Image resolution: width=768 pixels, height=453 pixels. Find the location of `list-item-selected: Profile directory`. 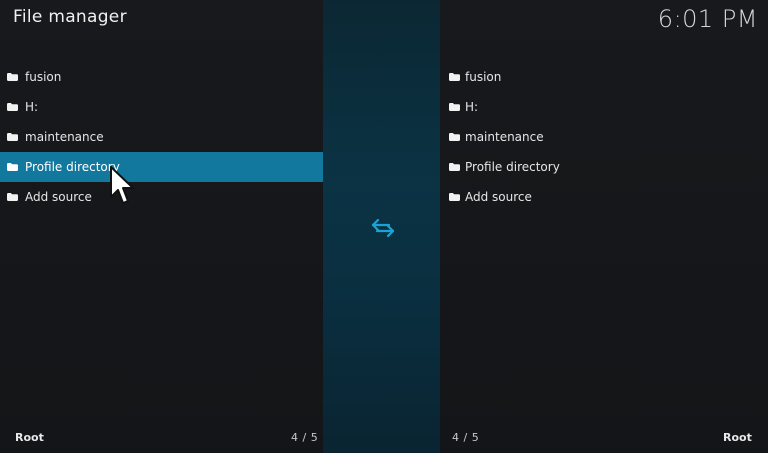

list-item-selected: Profile directory is located at coordinates (161, 167).